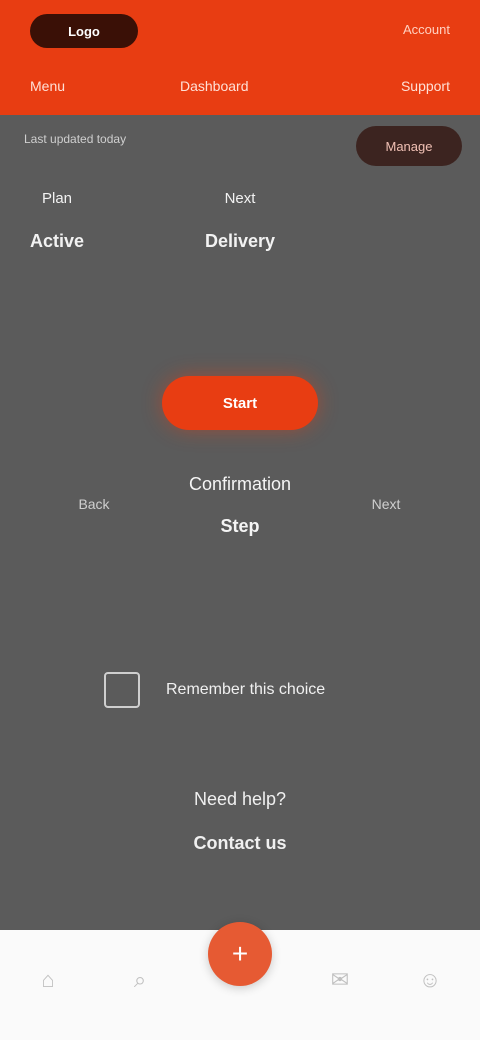 This screenshot has width=480, height=1040. Describe the element at coordinates (214, 86) in the screenshot. I see `nav-dashboard: Dashboard` at that location.